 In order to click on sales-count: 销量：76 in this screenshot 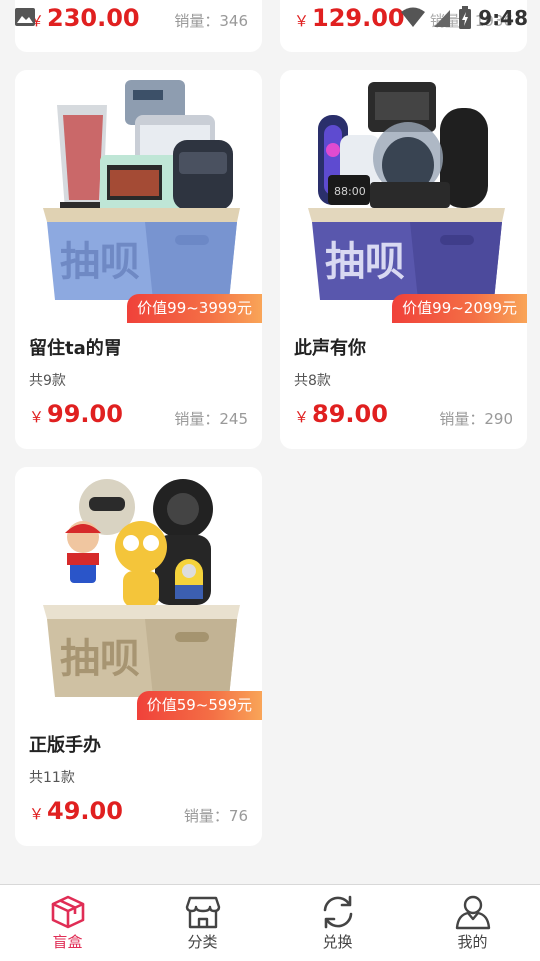, I will do `click(215, 816)`.